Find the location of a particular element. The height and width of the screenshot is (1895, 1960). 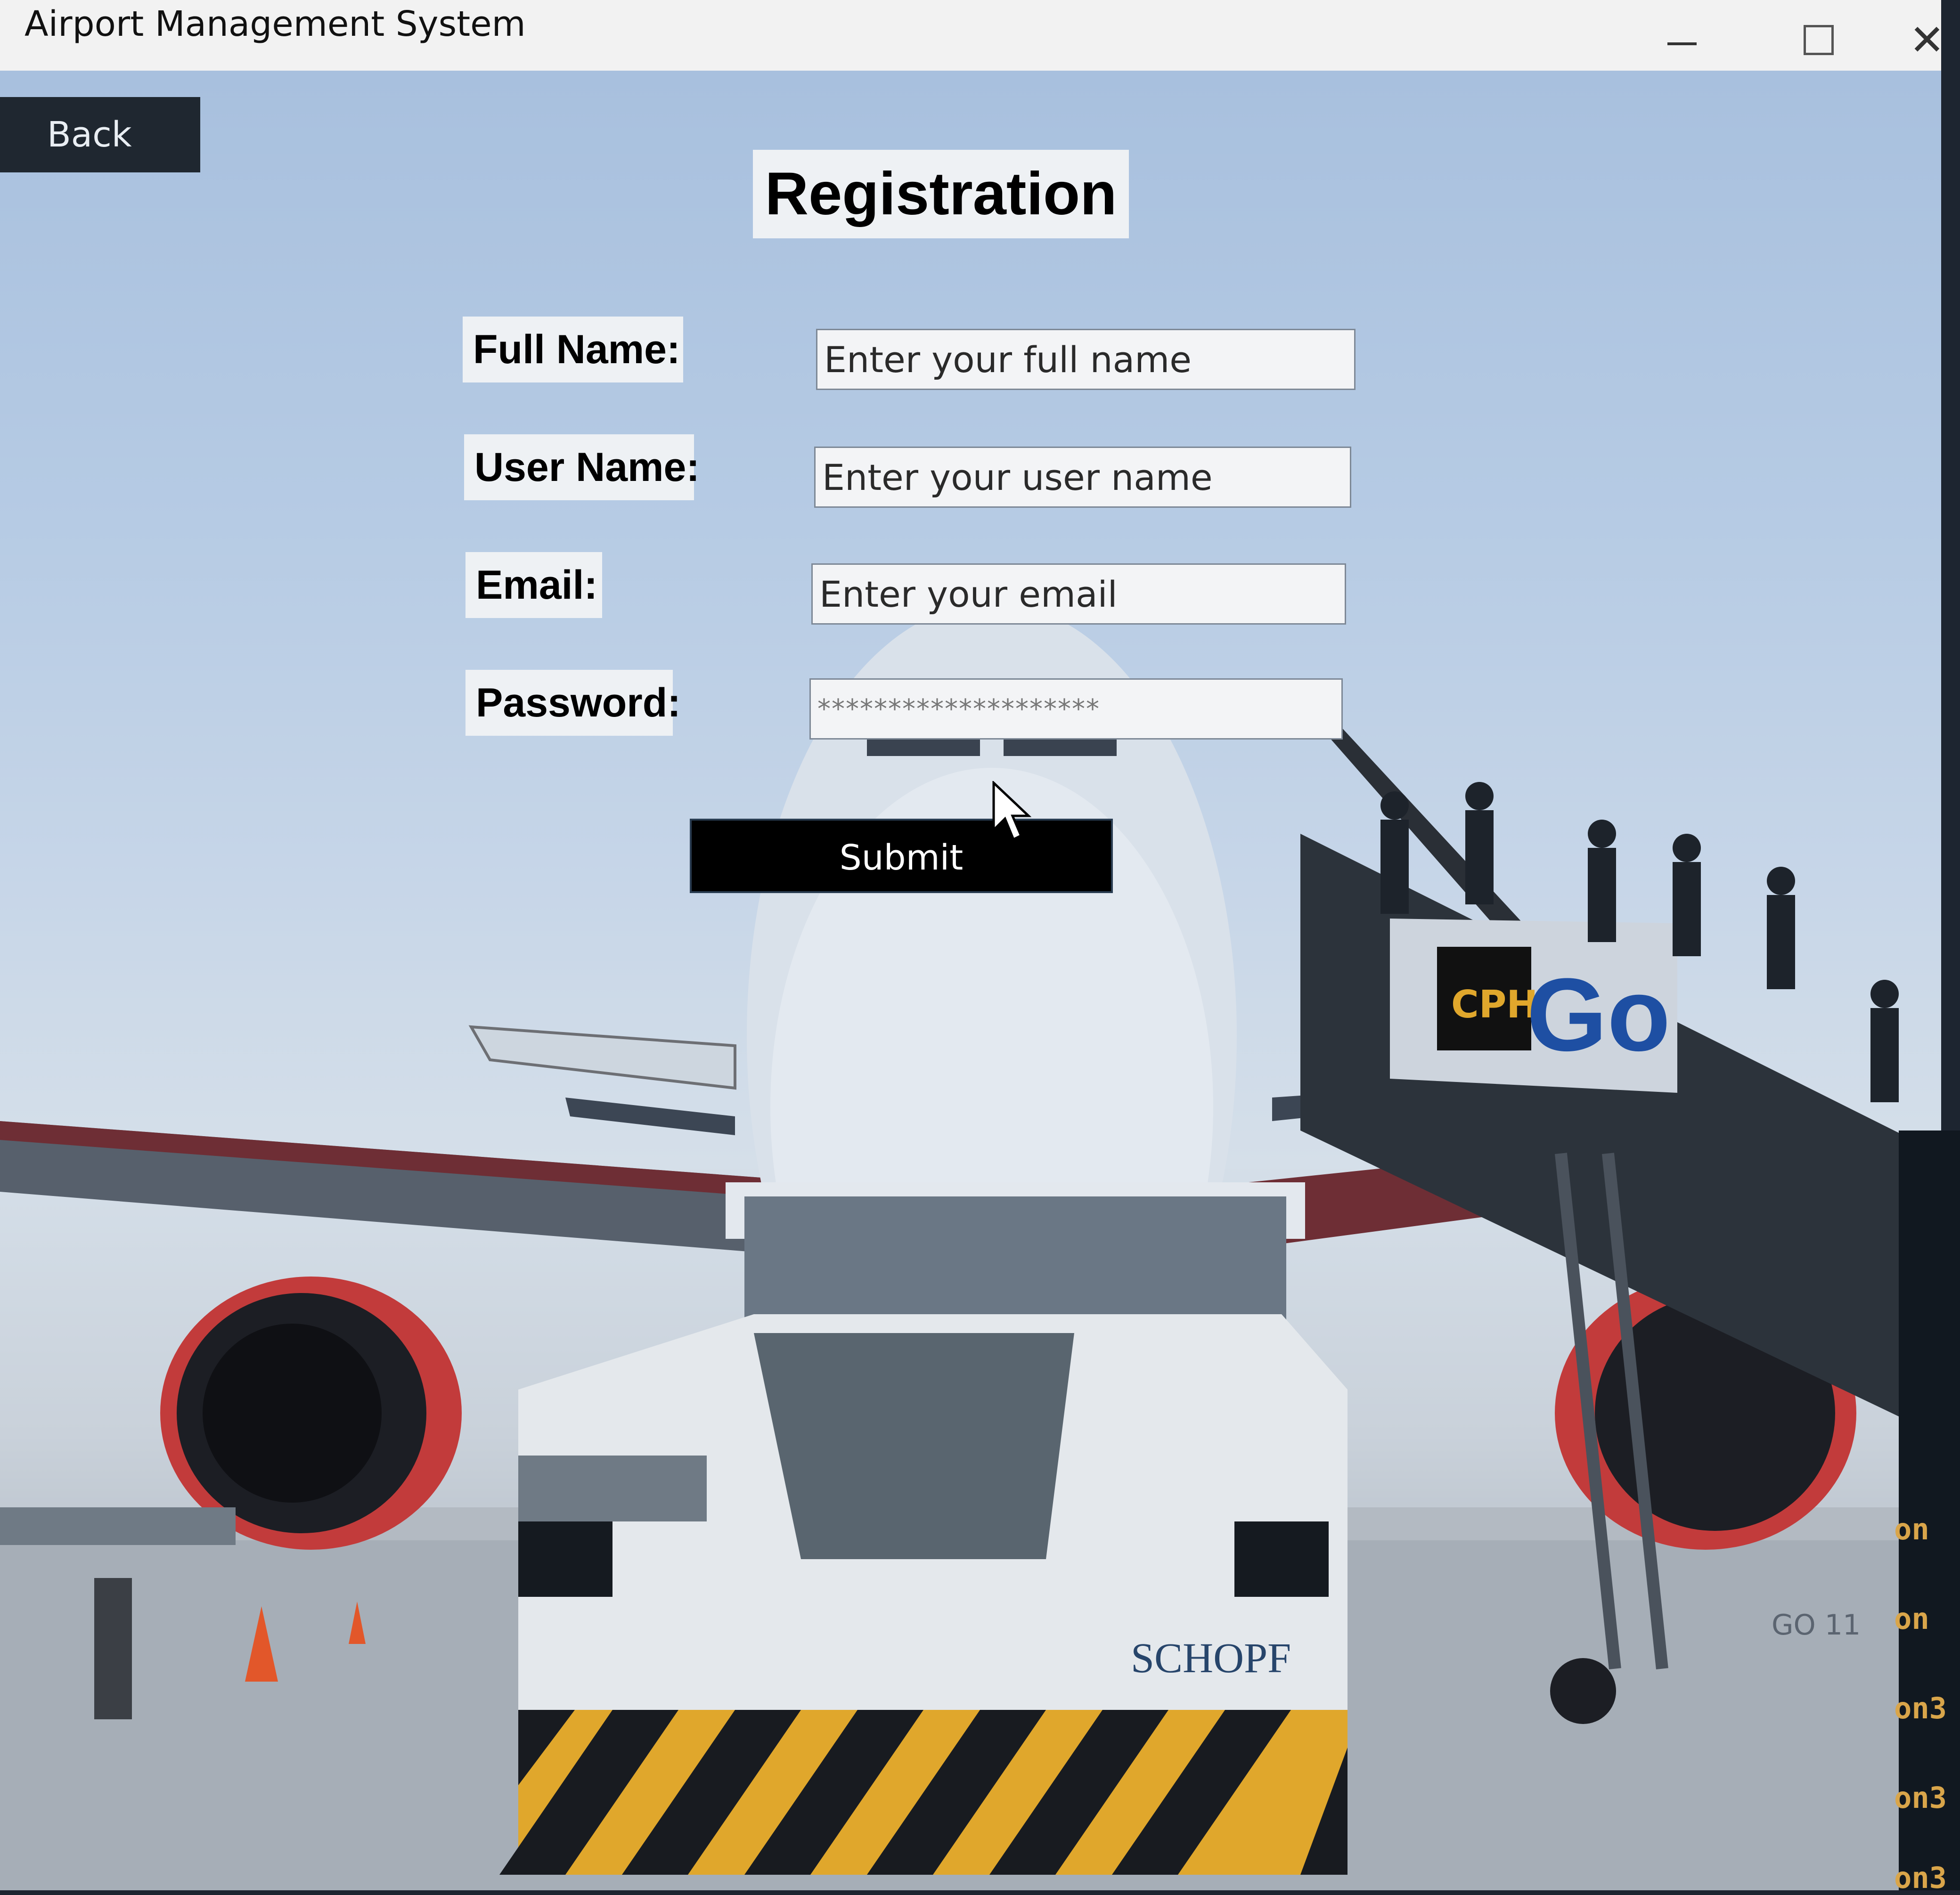

svg-text: GO 11 is located at coordinates (1816, 1626).